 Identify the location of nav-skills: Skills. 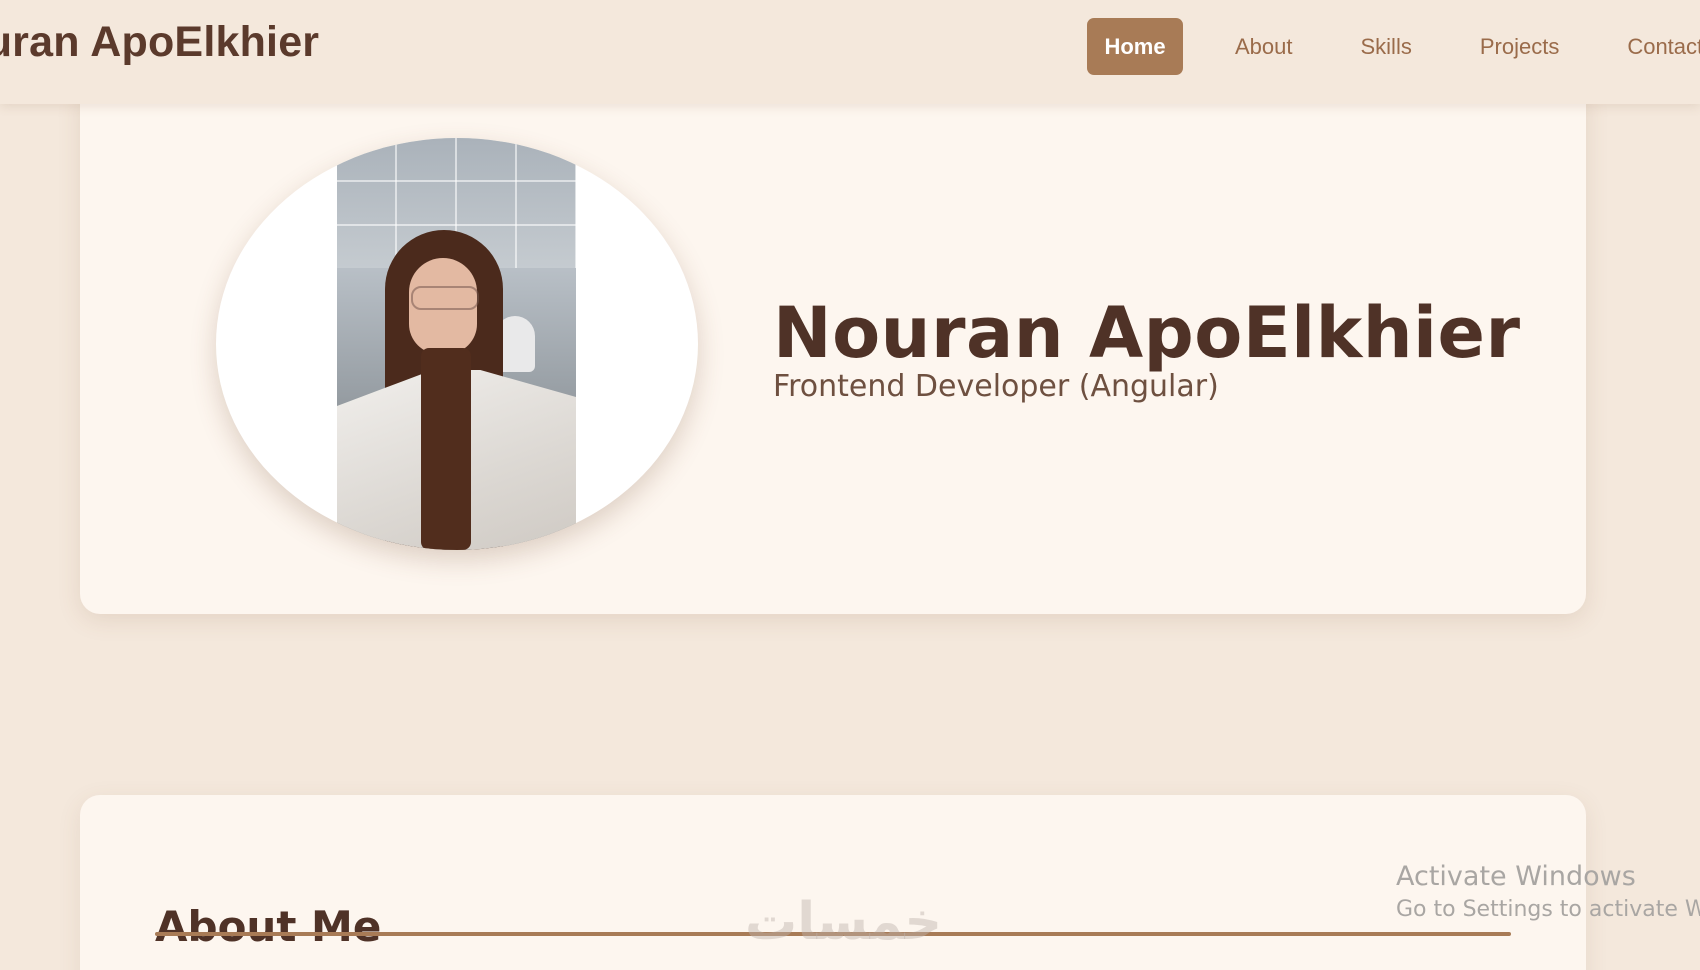
(1386, 46).